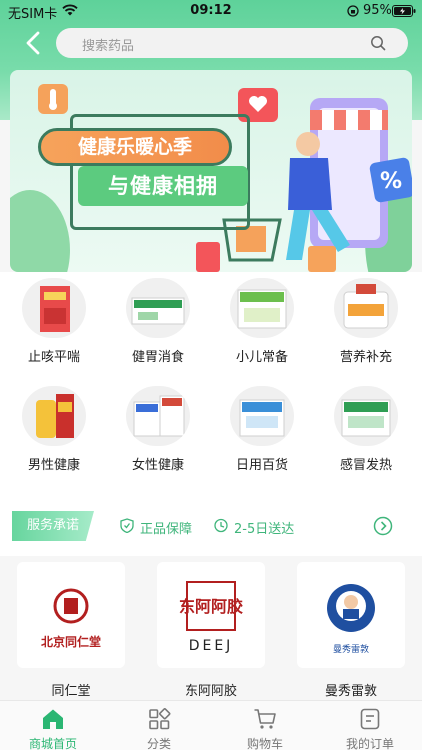  I want to click on child-medicine-icon, so click(262, 308).